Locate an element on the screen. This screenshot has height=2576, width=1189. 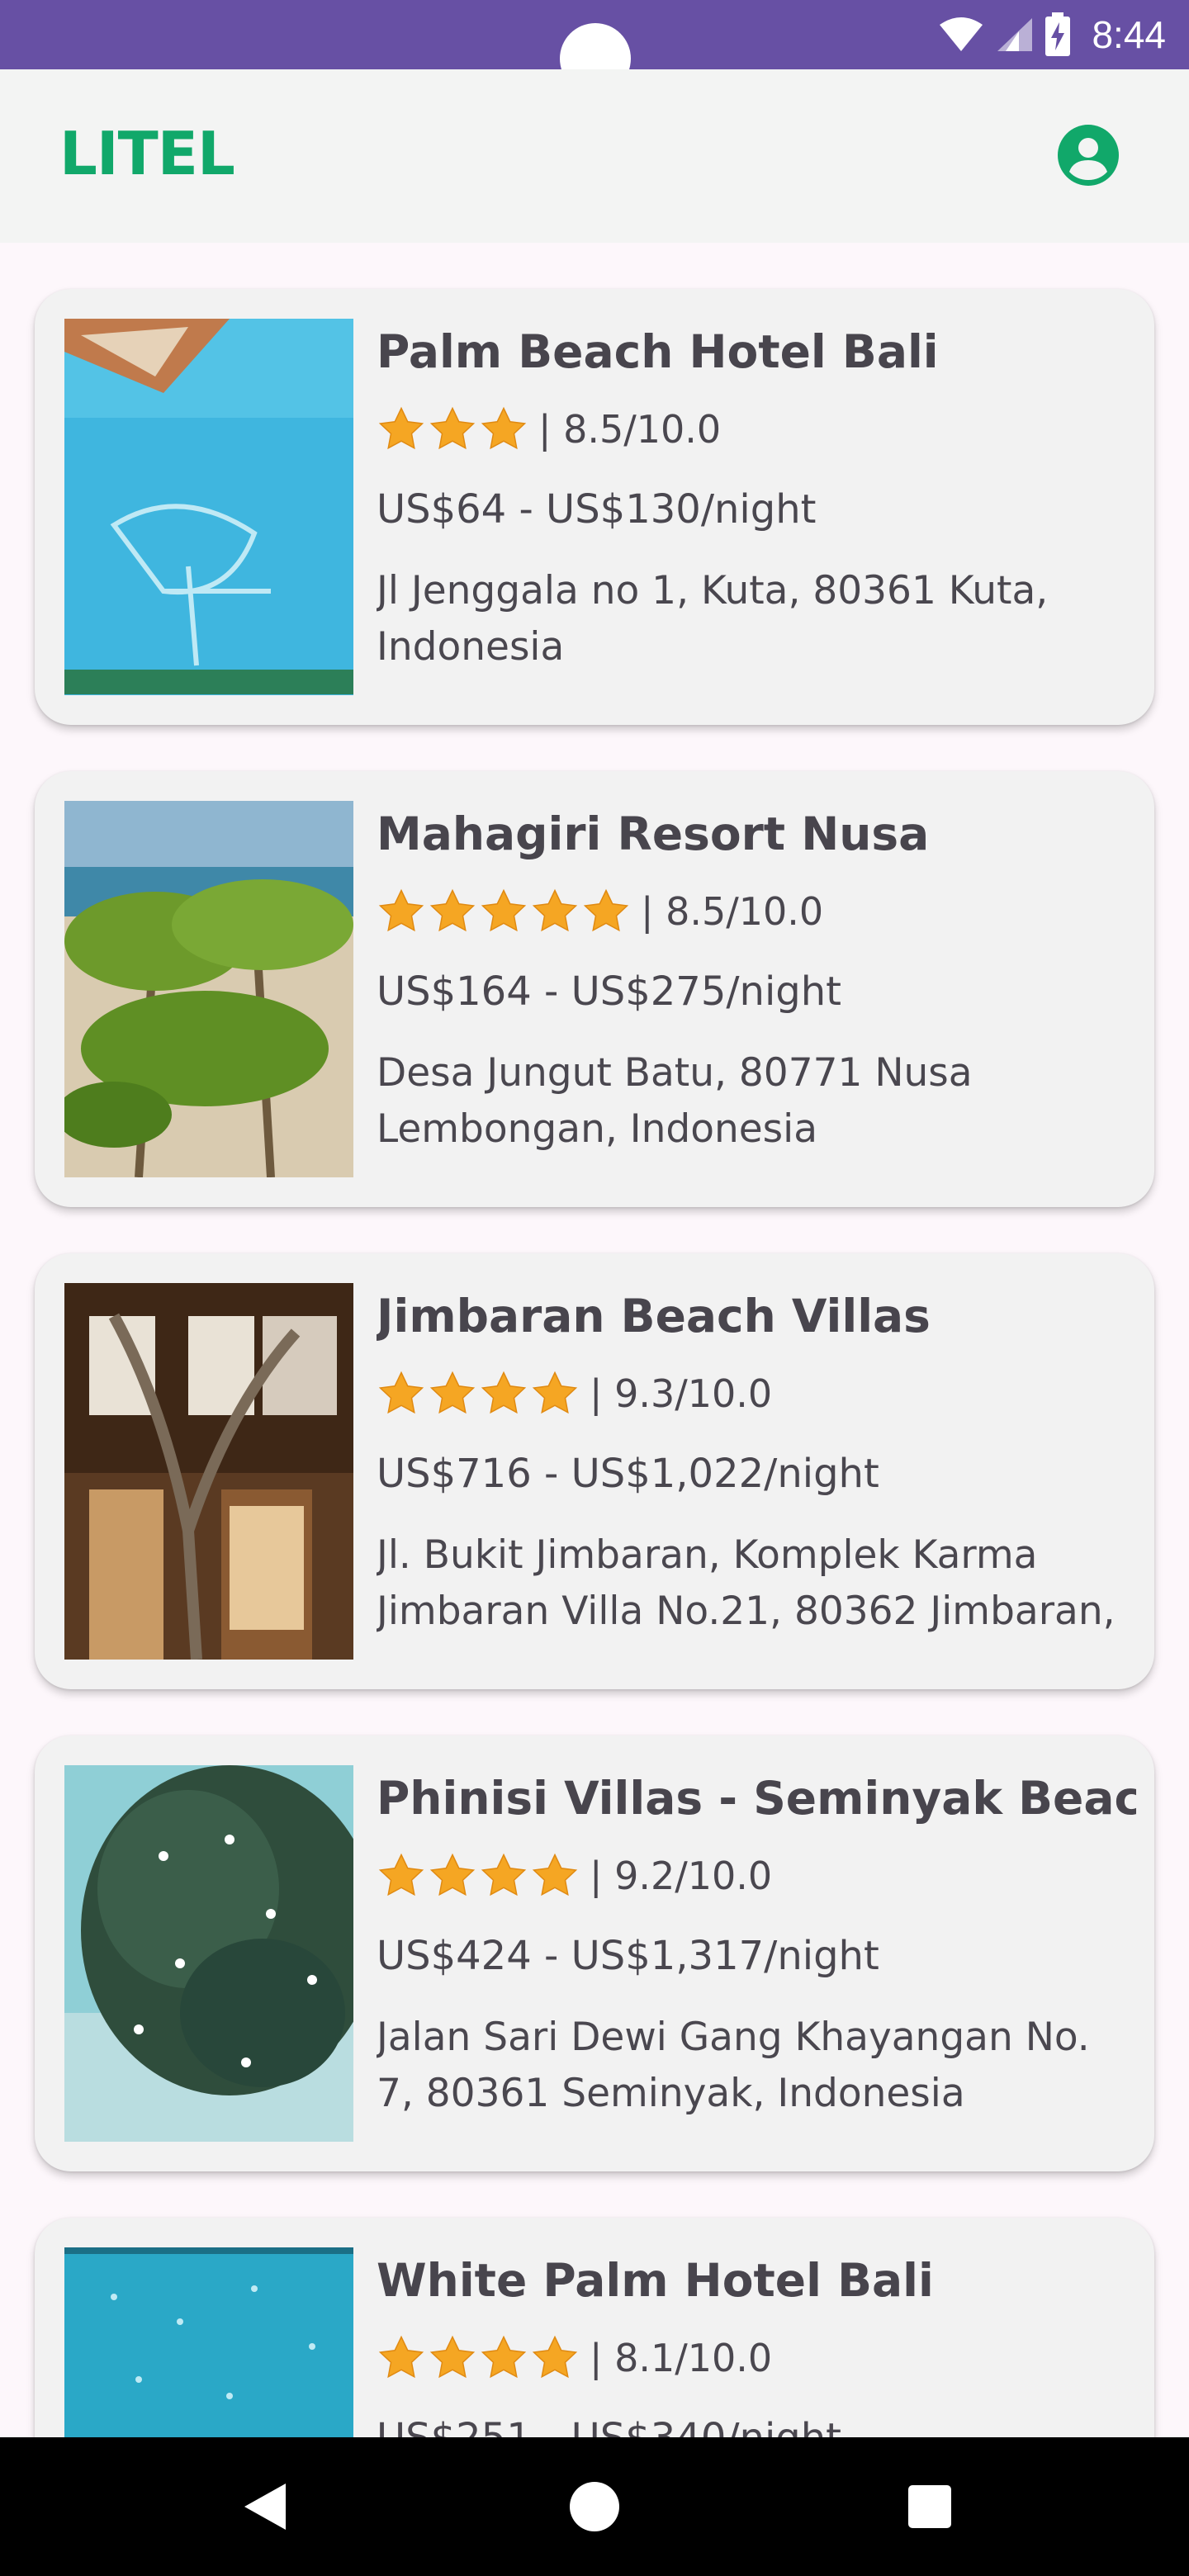
review-score: | 9.3/10.0 is located at coordinates (681, 1393).